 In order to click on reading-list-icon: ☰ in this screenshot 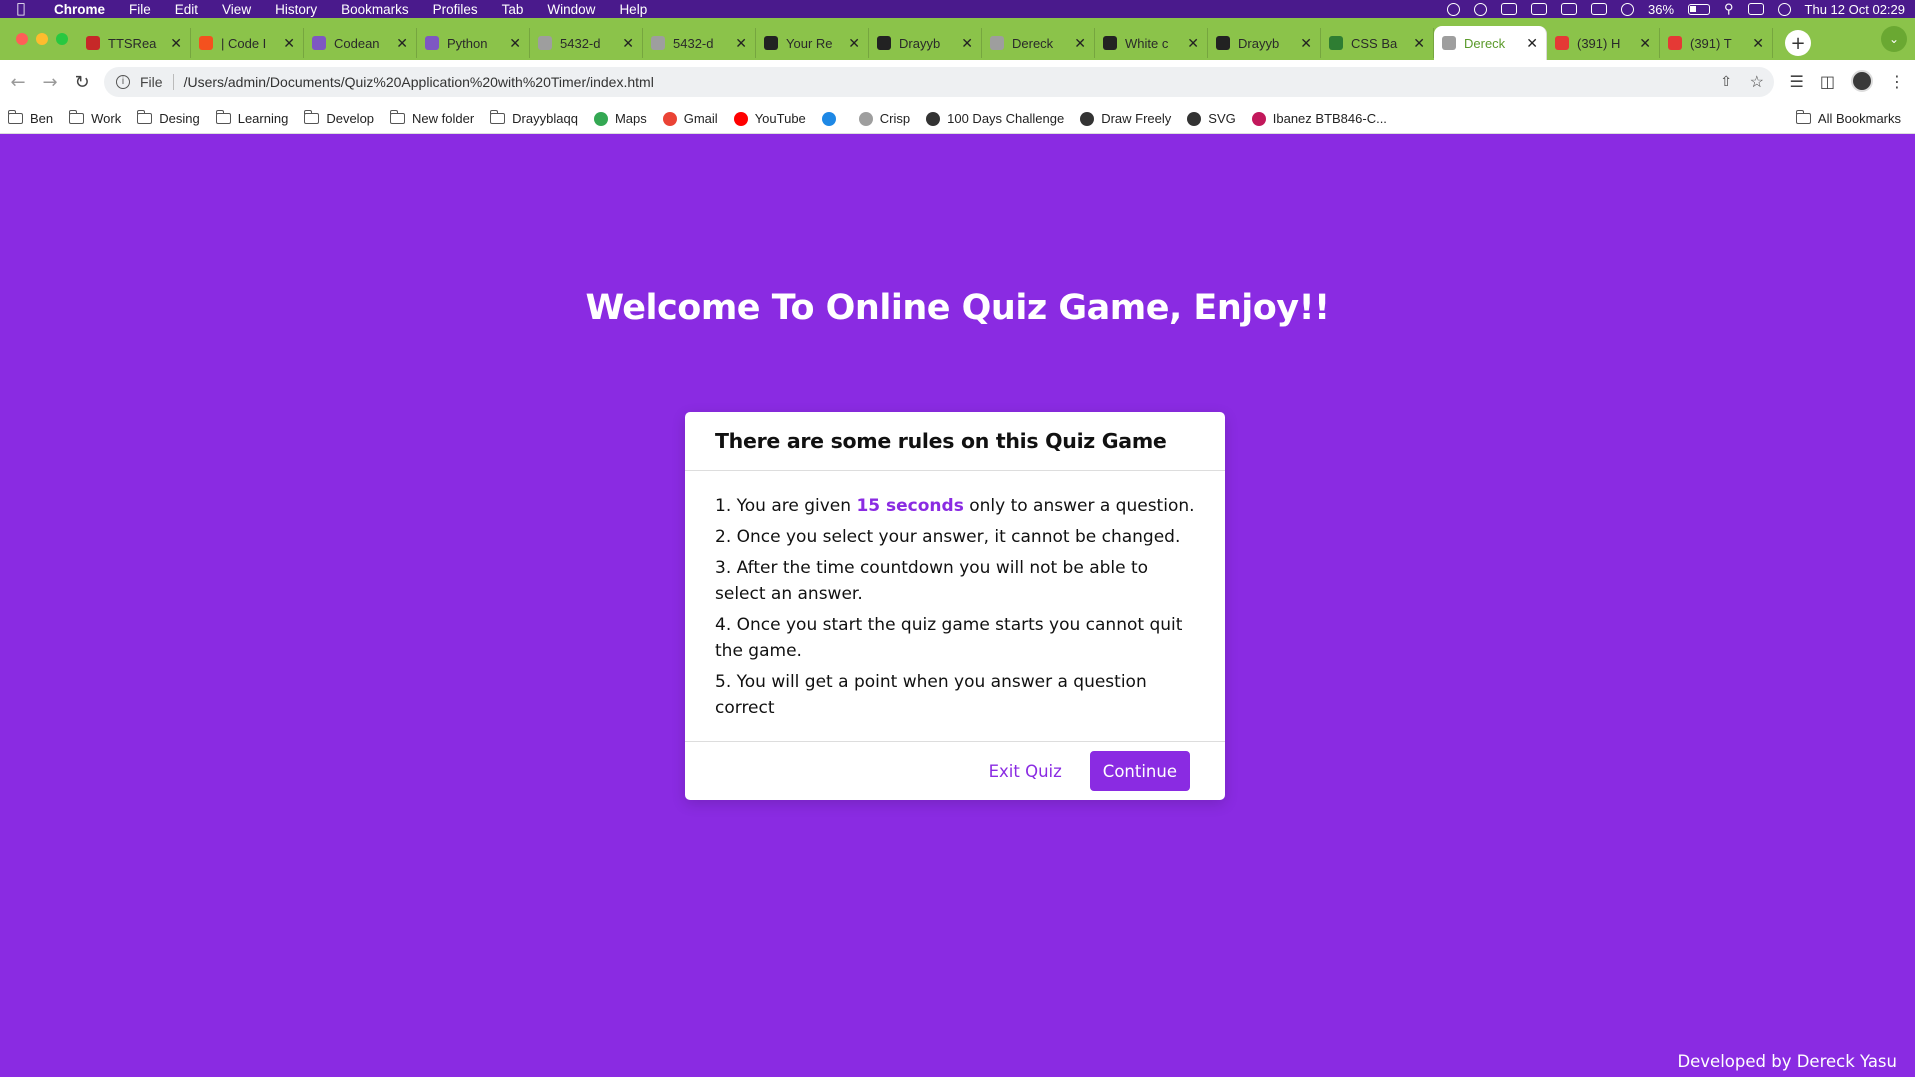, I will do `click(1797, 81)`.